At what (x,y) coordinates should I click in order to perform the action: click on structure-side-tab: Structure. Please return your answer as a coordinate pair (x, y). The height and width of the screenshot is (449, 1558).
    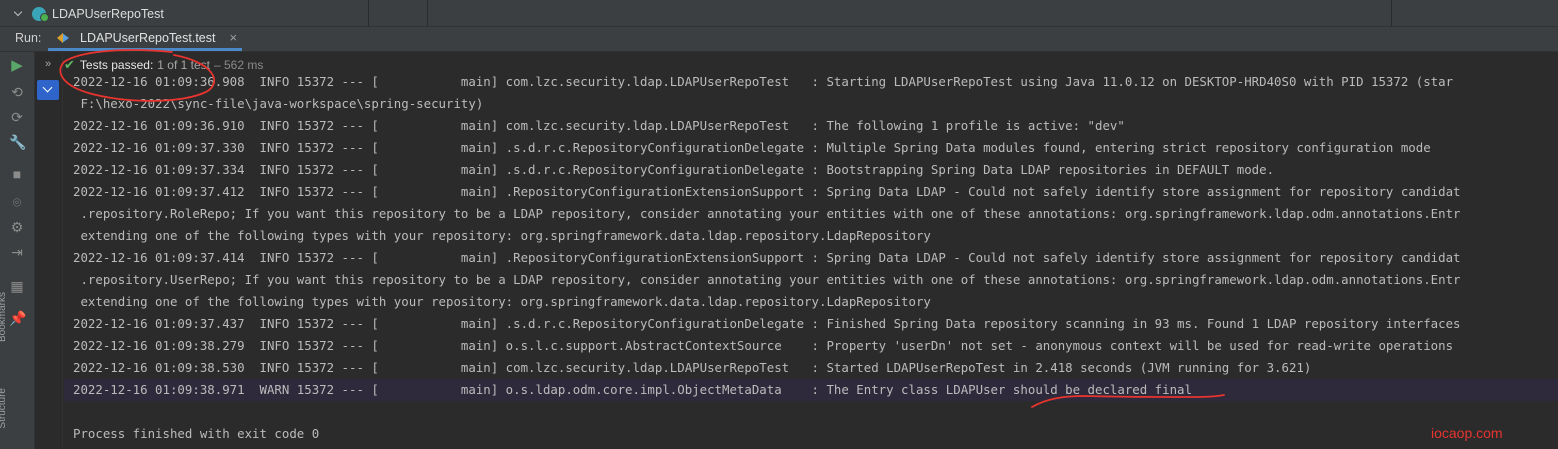
    Looking at the image, I should click on (4, 408).